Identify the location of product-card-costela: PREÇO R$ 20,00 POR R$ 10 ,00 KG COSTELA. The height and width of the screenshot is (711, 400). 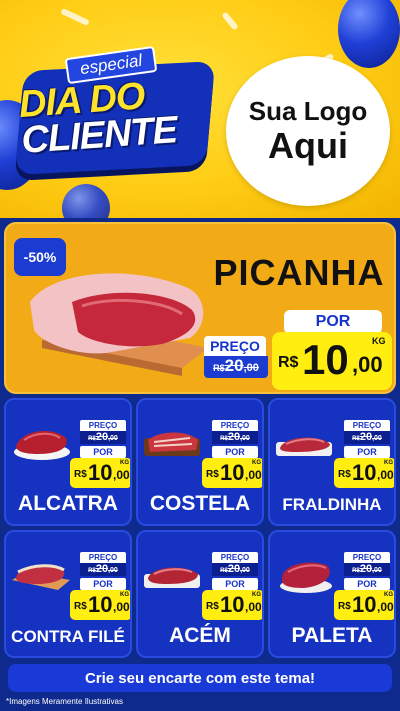
(200, 462).